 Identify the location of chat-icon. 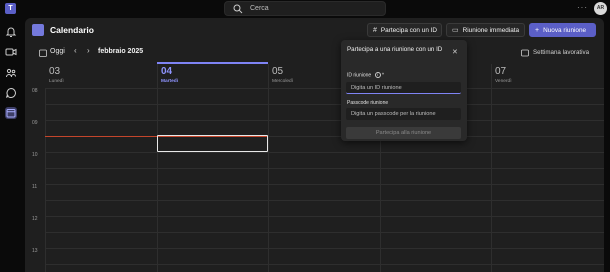
(11, 93).